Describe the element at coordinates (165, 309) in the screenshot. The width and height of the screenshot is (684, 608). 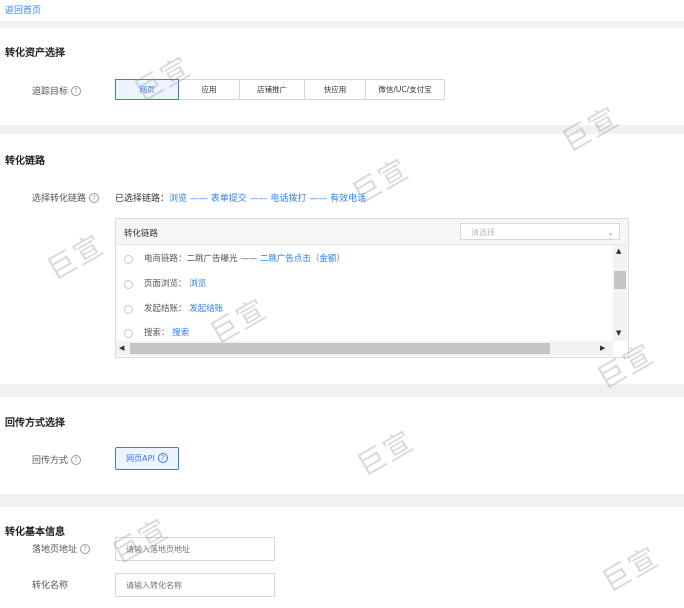
I see `row-label: 发起结账：` at that location.